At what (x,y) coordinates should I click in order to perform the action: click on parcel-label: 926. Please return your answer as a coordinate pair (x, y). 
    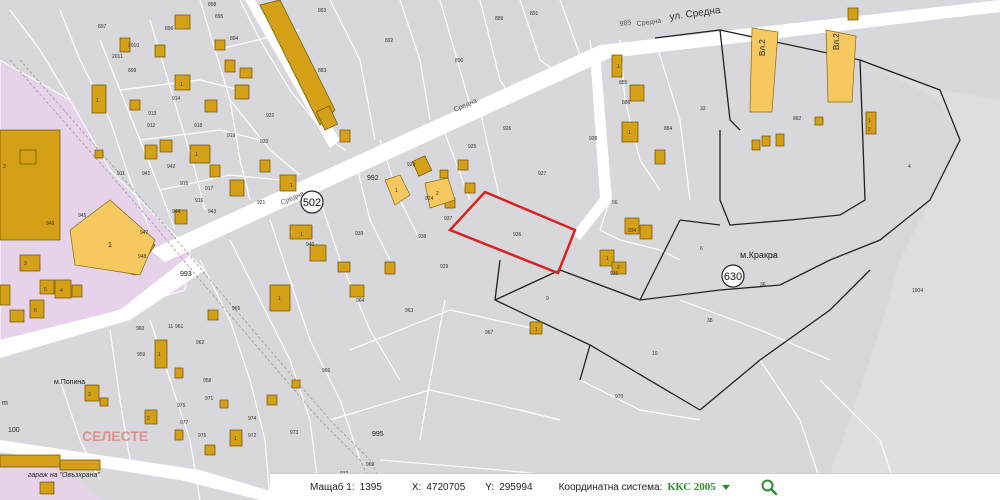
    Looking at the image, I should click on (507, 129).